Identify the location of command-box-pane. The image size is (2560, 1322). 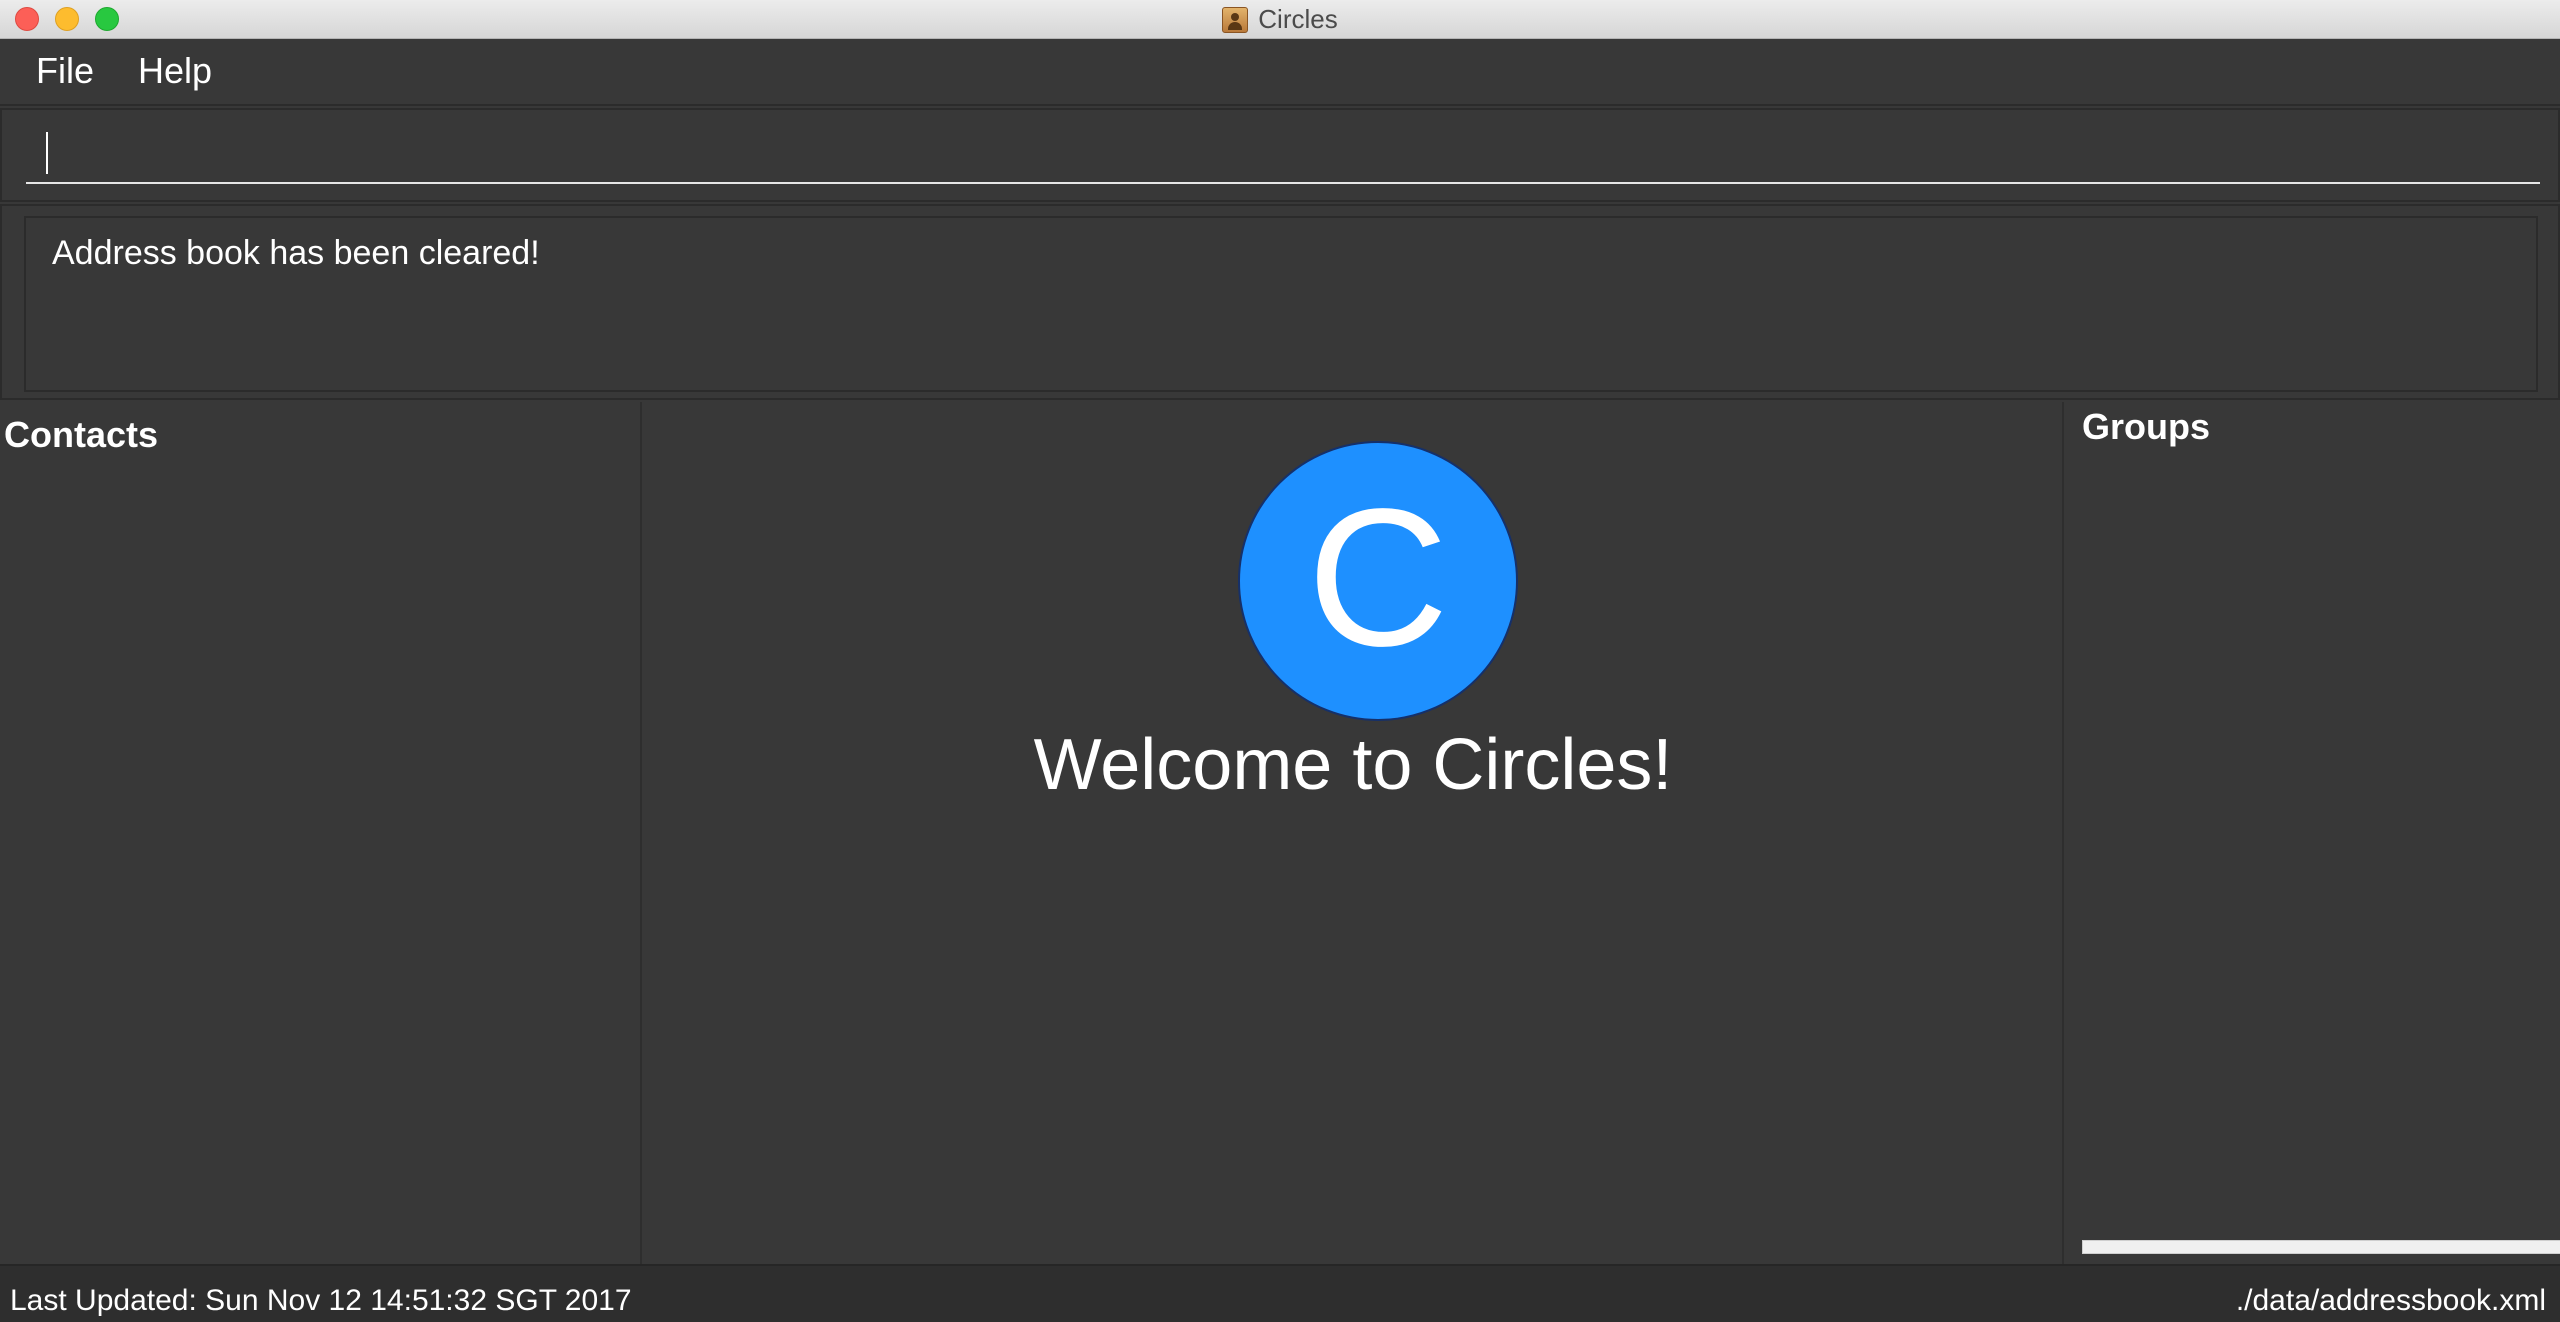
(1280, 155).